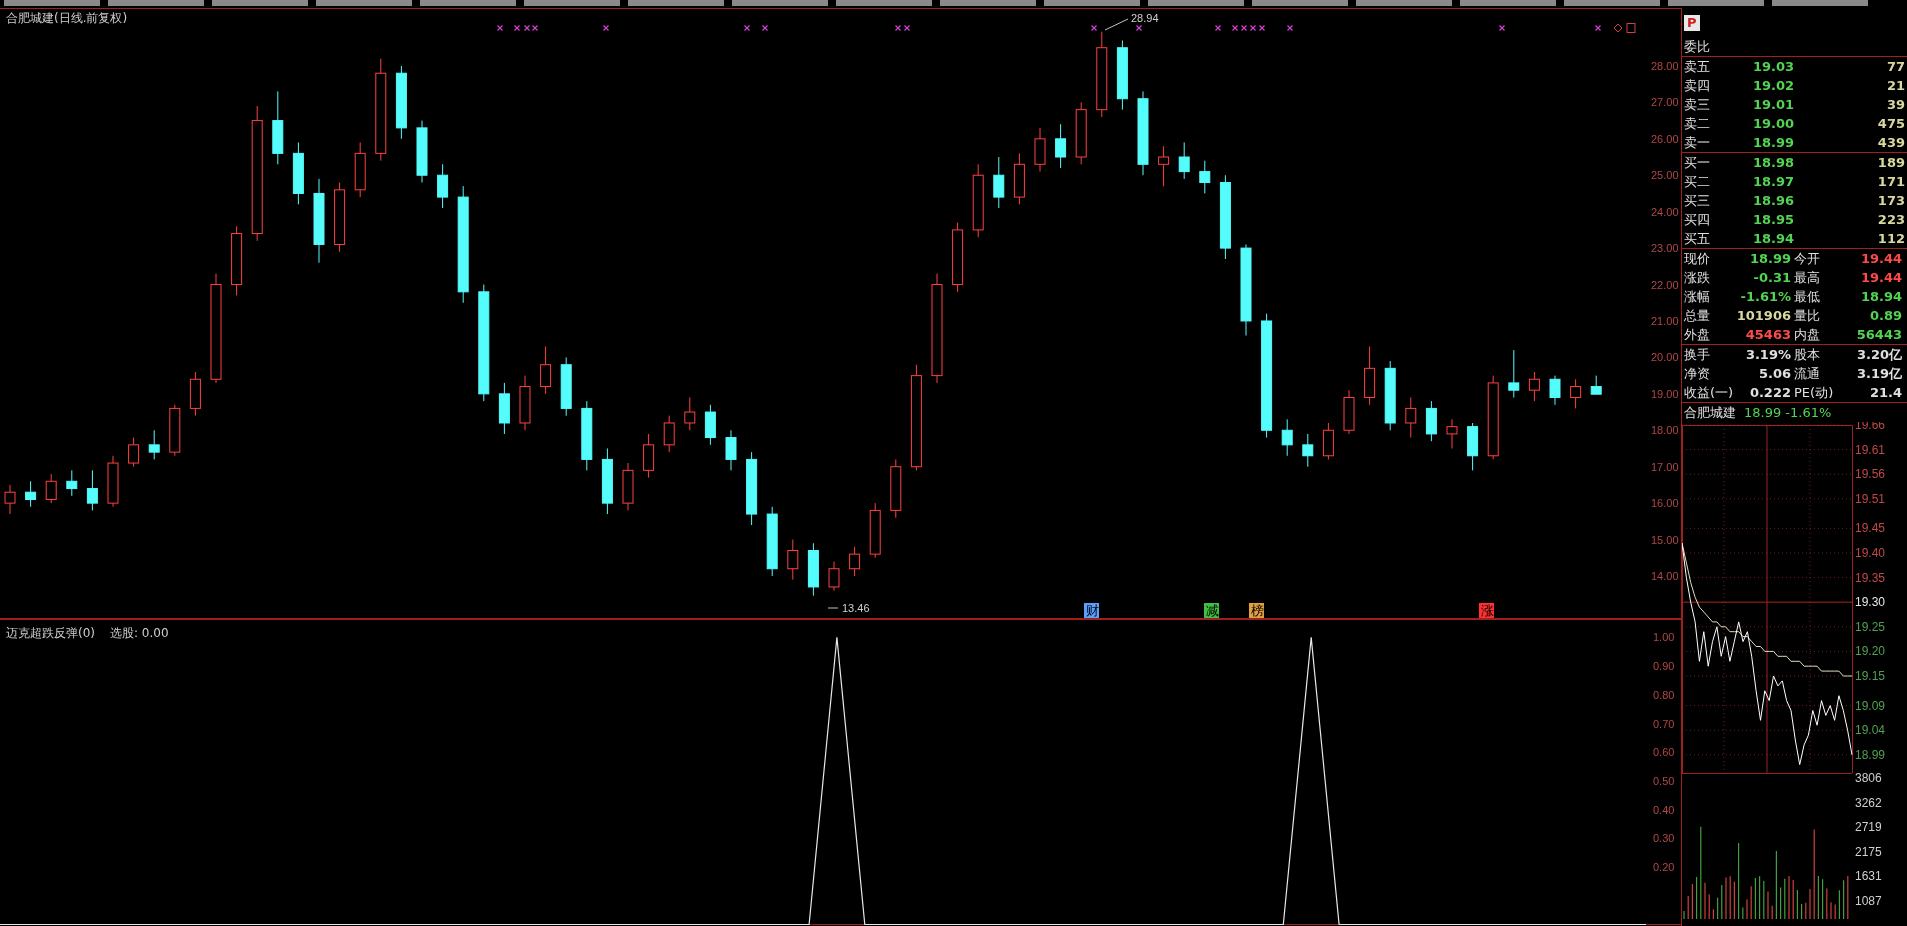 This screenshot has width=1907, height=926. I want to click on event-tag: 财, so click(1091, 610).